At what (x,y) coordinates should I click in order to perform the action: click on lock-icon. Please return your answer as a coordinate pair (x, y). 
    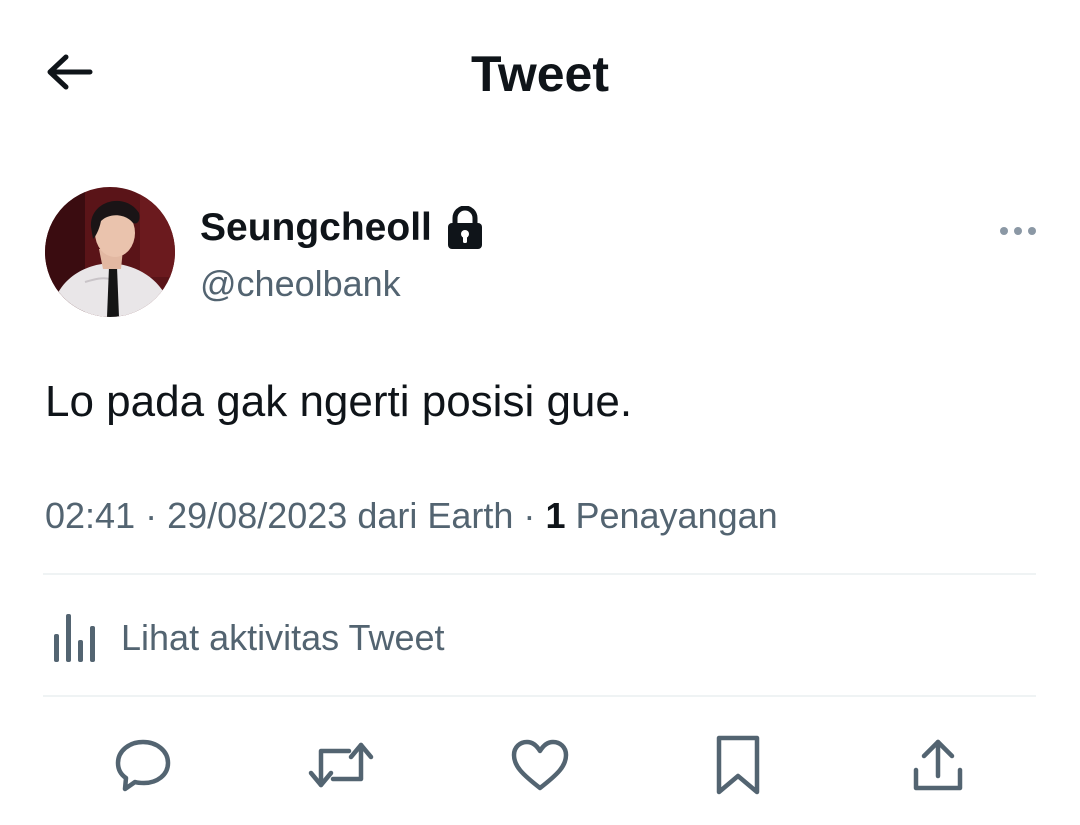
    Looking at the image, I should click on (465, 228).